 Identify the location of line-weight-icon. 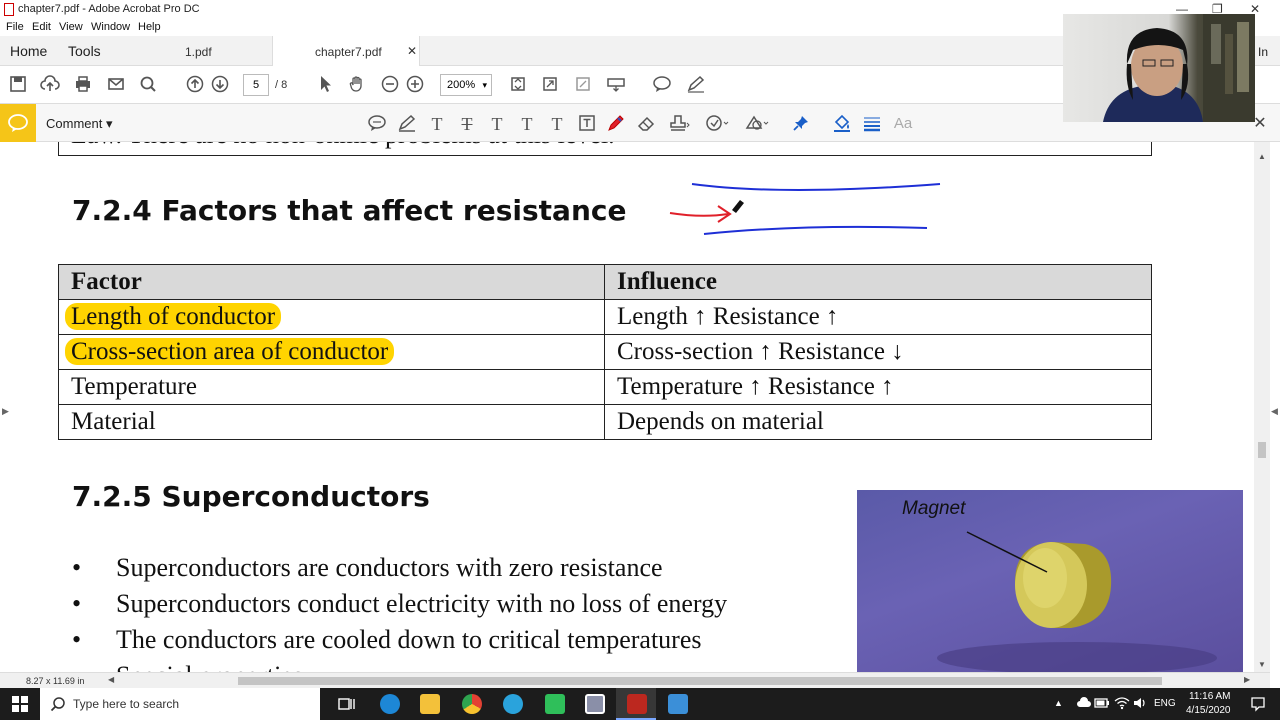
(872, 124).